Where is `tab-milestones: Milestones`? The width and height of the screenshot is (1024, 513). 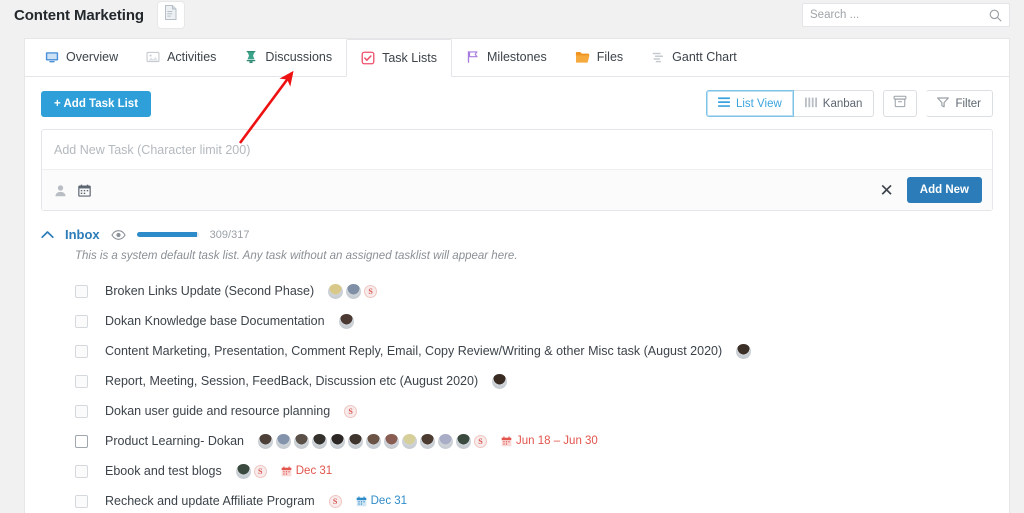
tab-milestones: Milestones is located at coordinates (506, 57).